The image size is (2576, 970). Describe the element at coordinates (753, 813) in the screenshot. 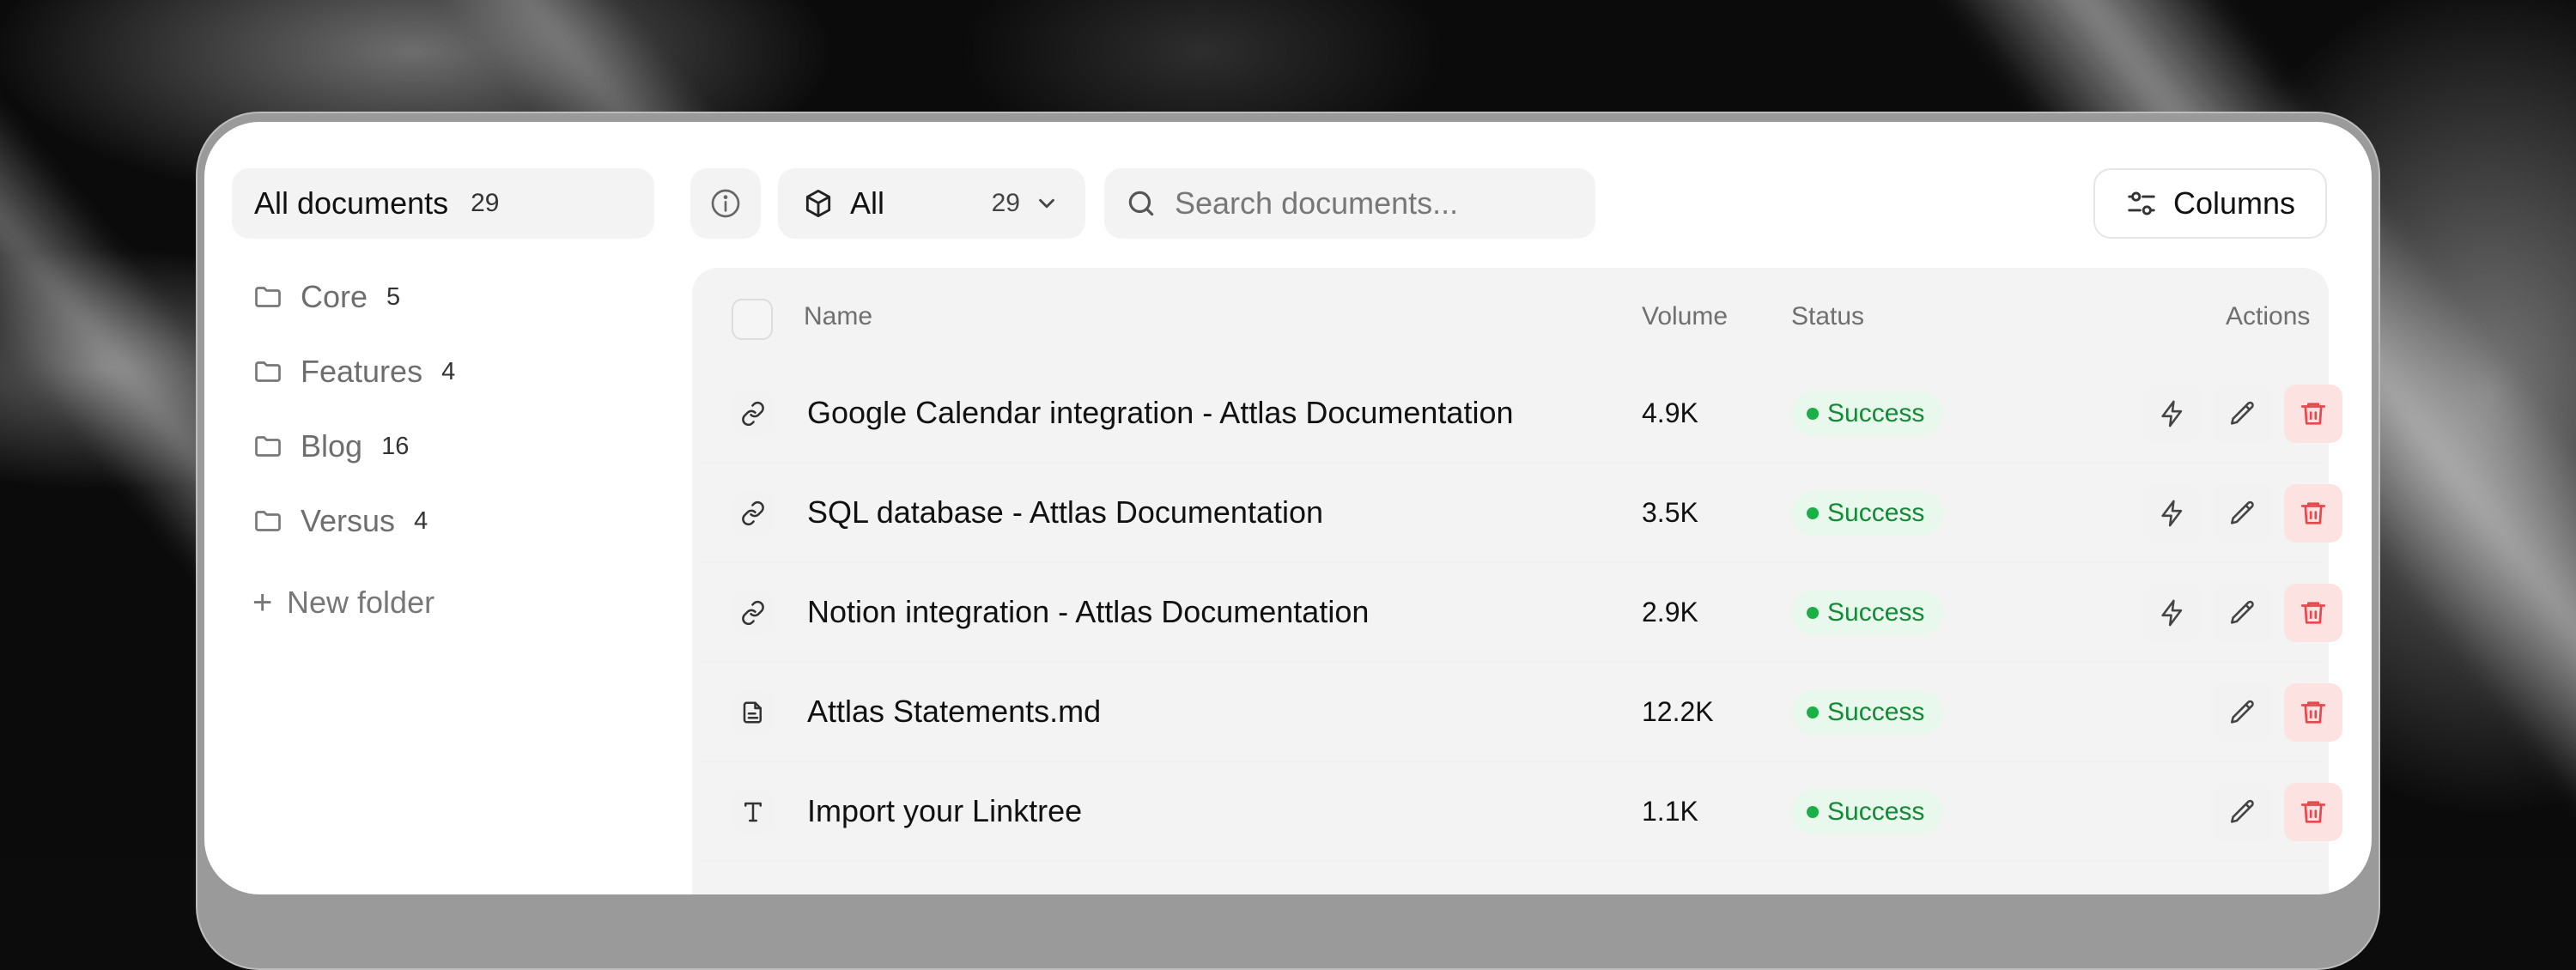

I see `text-icon` at that location.